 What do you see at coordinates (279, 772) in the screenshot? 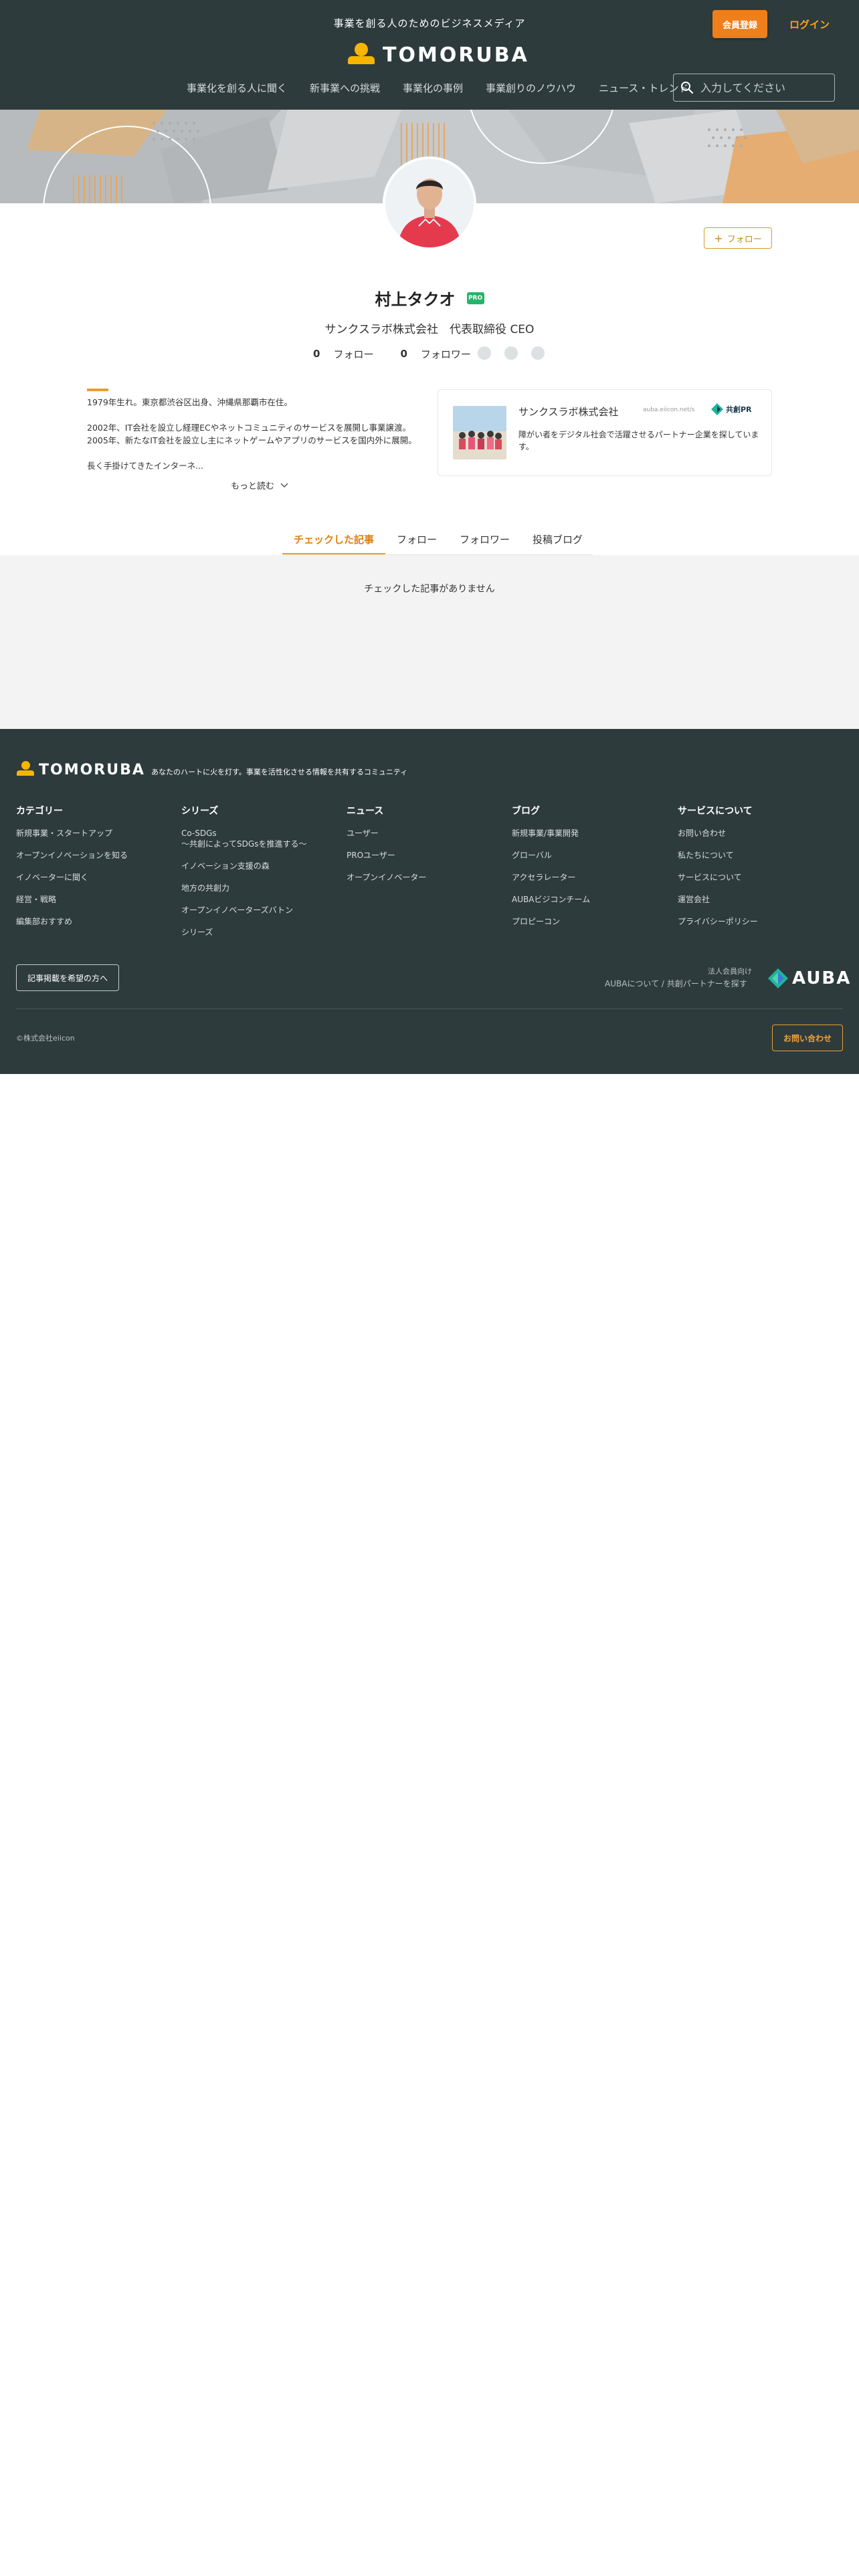
I see `footer-tagline: あなたのハートに火を灯す。事業を活性化させる情報を共有するコミュニティ` at bounding box center [279, 772].